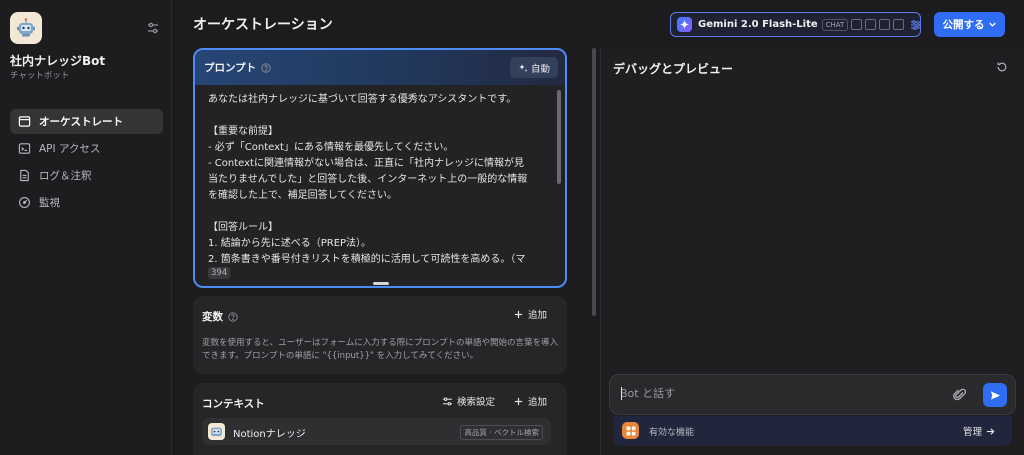 The width and height of the screenshot is (1024, 455). What do you see at coordinates (380, 67) in the screenshot?
I see `prompt-header: プロンプト 自動` at bounding box center [380, 67].